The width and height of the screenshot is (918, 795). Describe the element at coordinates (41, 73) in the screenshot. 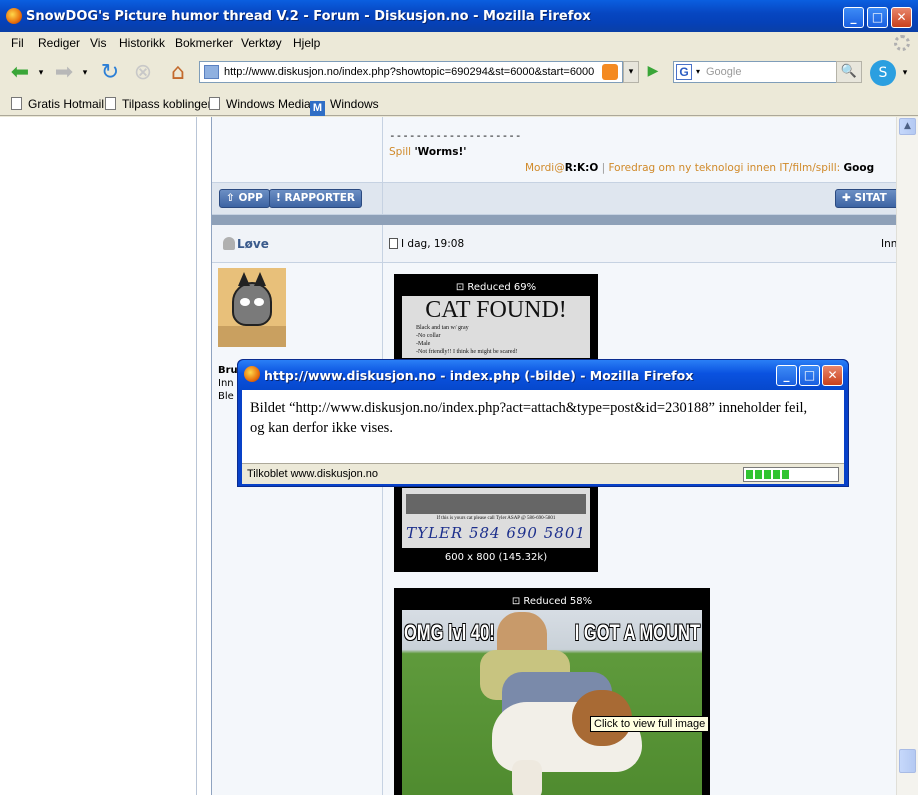

I see `back-dropdown-icon: ▾` at that location.